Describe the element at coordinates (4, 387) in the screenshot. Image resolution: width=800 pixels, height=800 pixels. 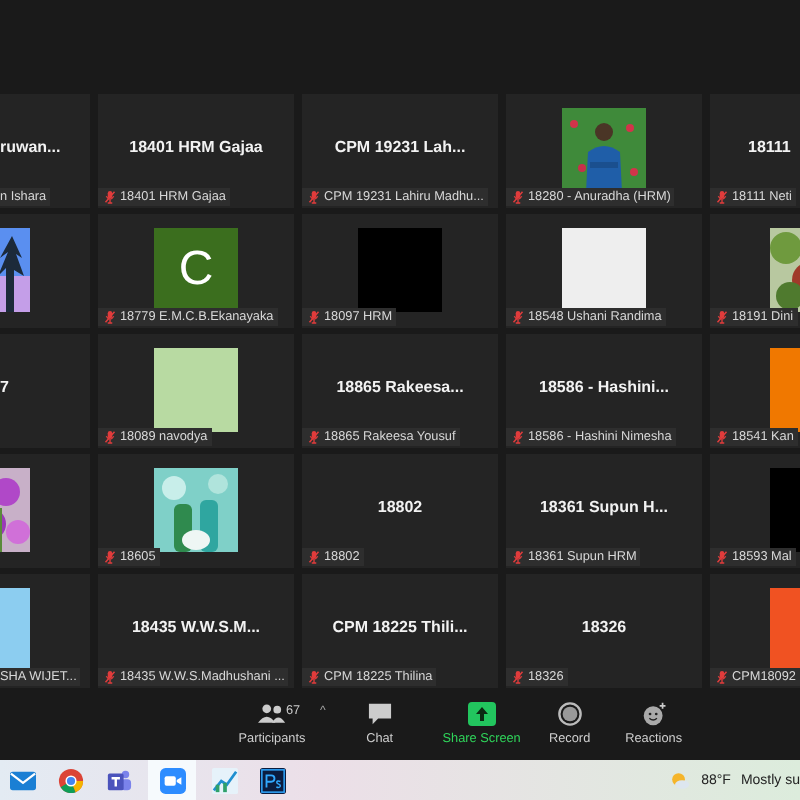
I see `participant-name: 7` at that location.